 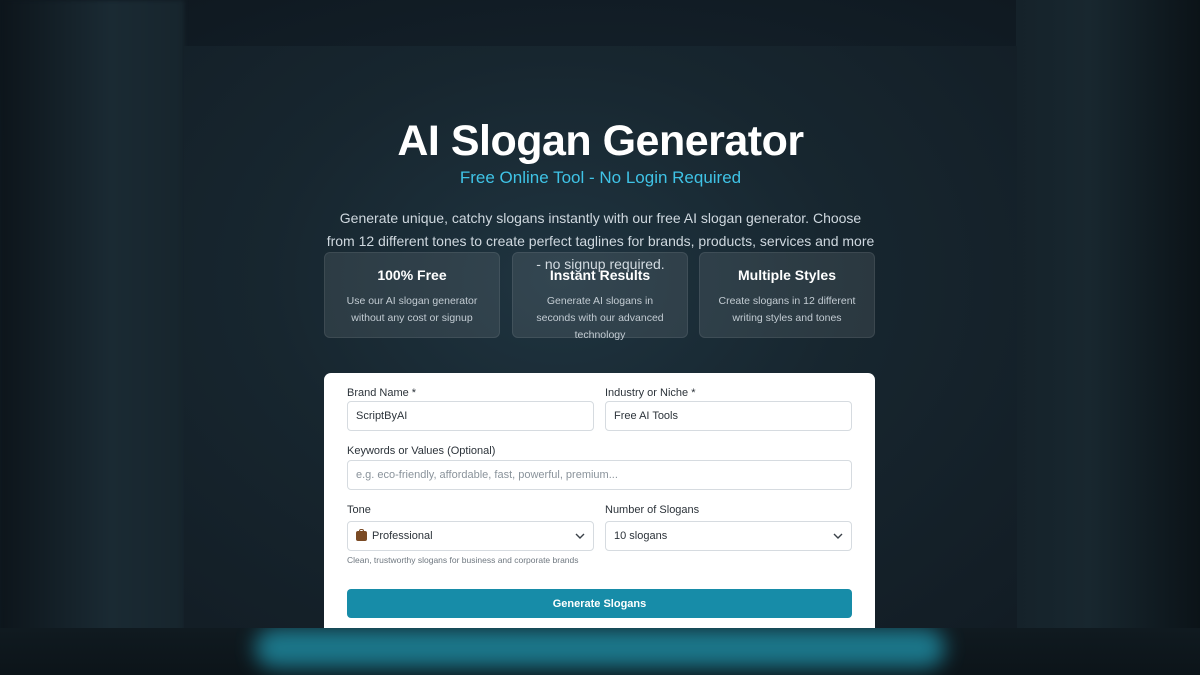 What do you see at coordinates (650, 393) in the screenshot?
I see `industry-label: Industry or Niche *` at bounding box center [650, 393].